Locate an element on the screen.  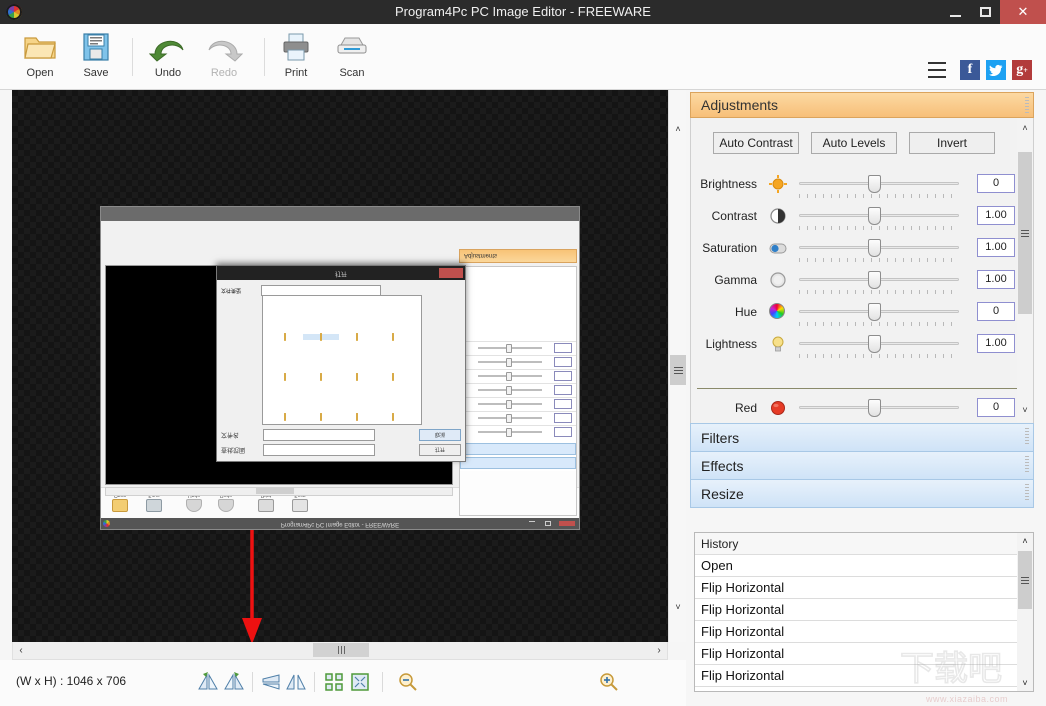
scroll-down-icon: ˅ is located at coordinates (678, 607).